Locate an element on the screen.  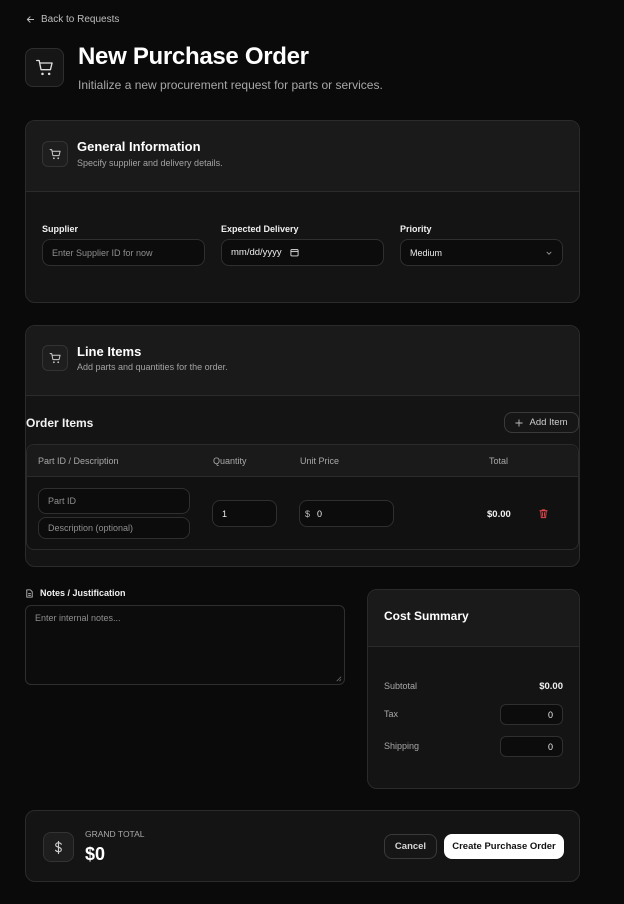
description-input: Description (optional) is located at coordinates (114, 528).